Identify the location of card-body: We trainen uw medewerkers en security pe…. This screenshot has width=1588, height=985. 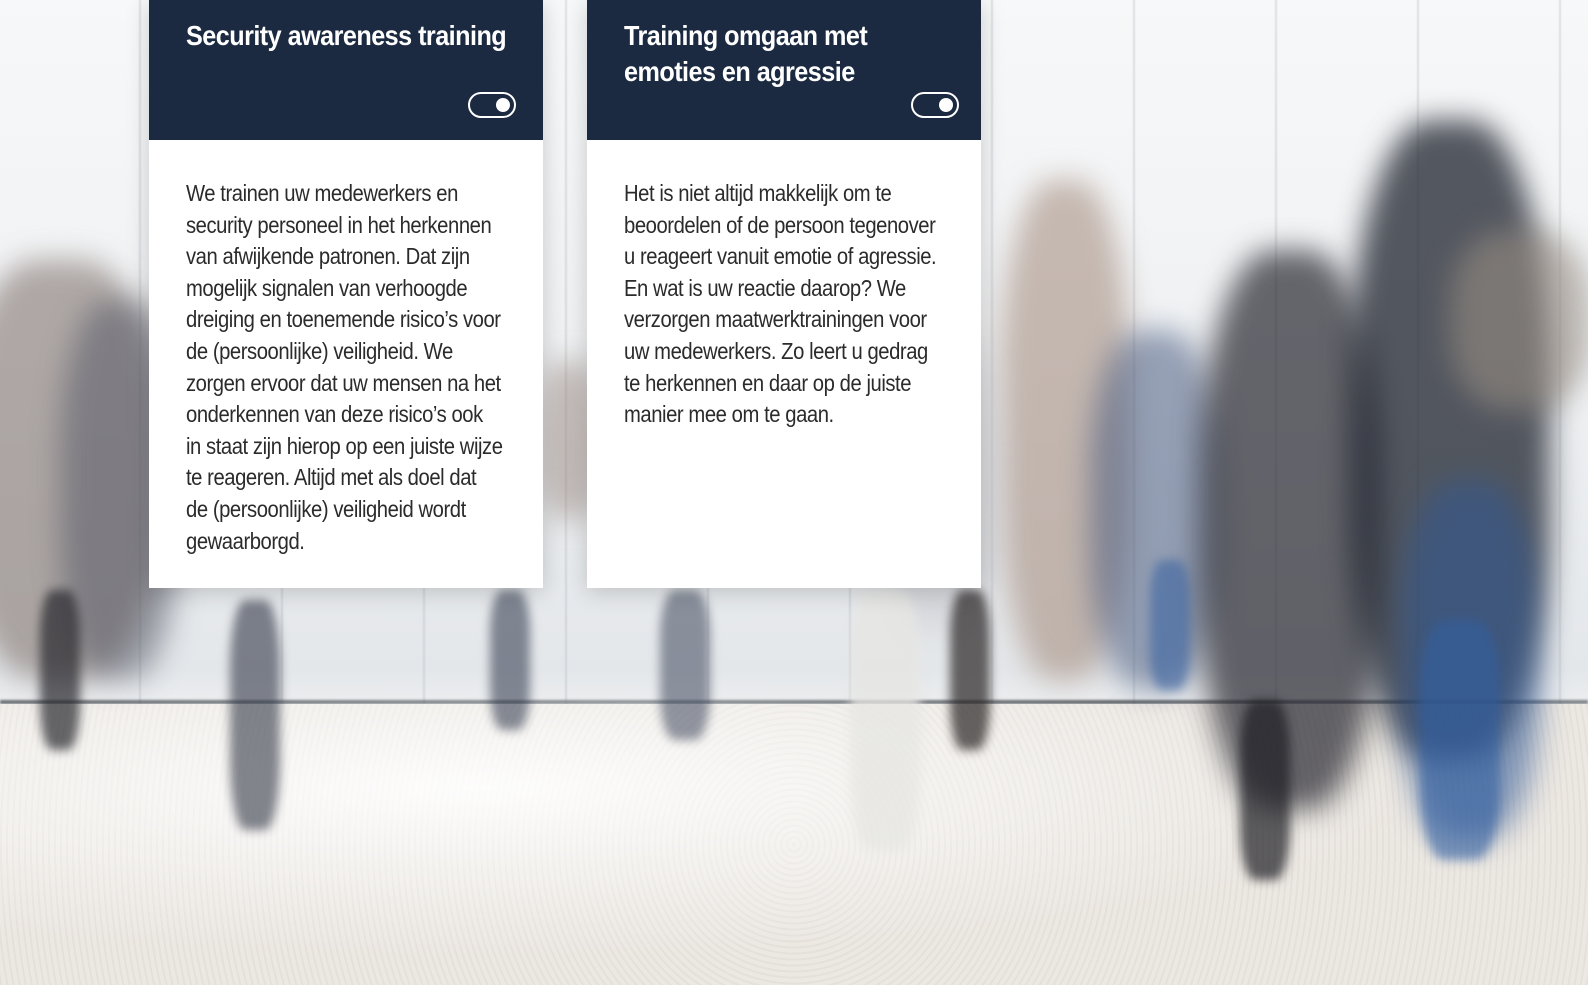
(346, 348).